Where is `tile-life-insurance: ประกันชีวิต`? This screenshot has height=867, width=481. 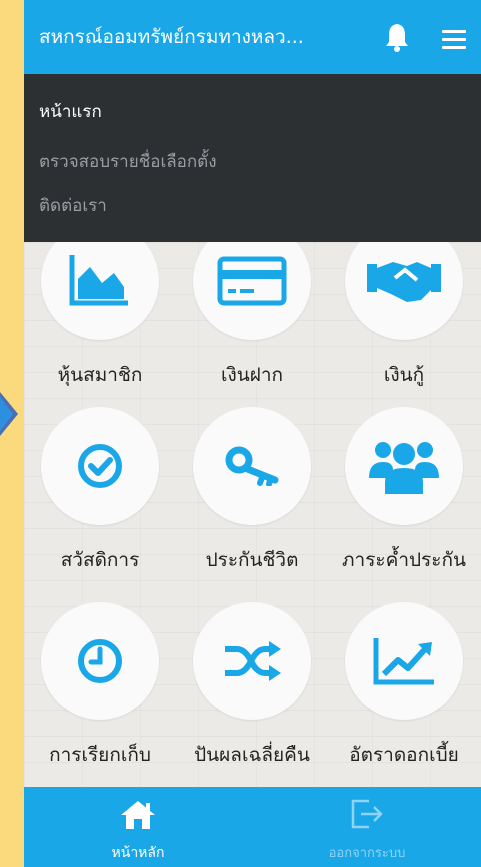 tile-life-insurance: ประกันชีวิต is located at coordinates (252, 492).